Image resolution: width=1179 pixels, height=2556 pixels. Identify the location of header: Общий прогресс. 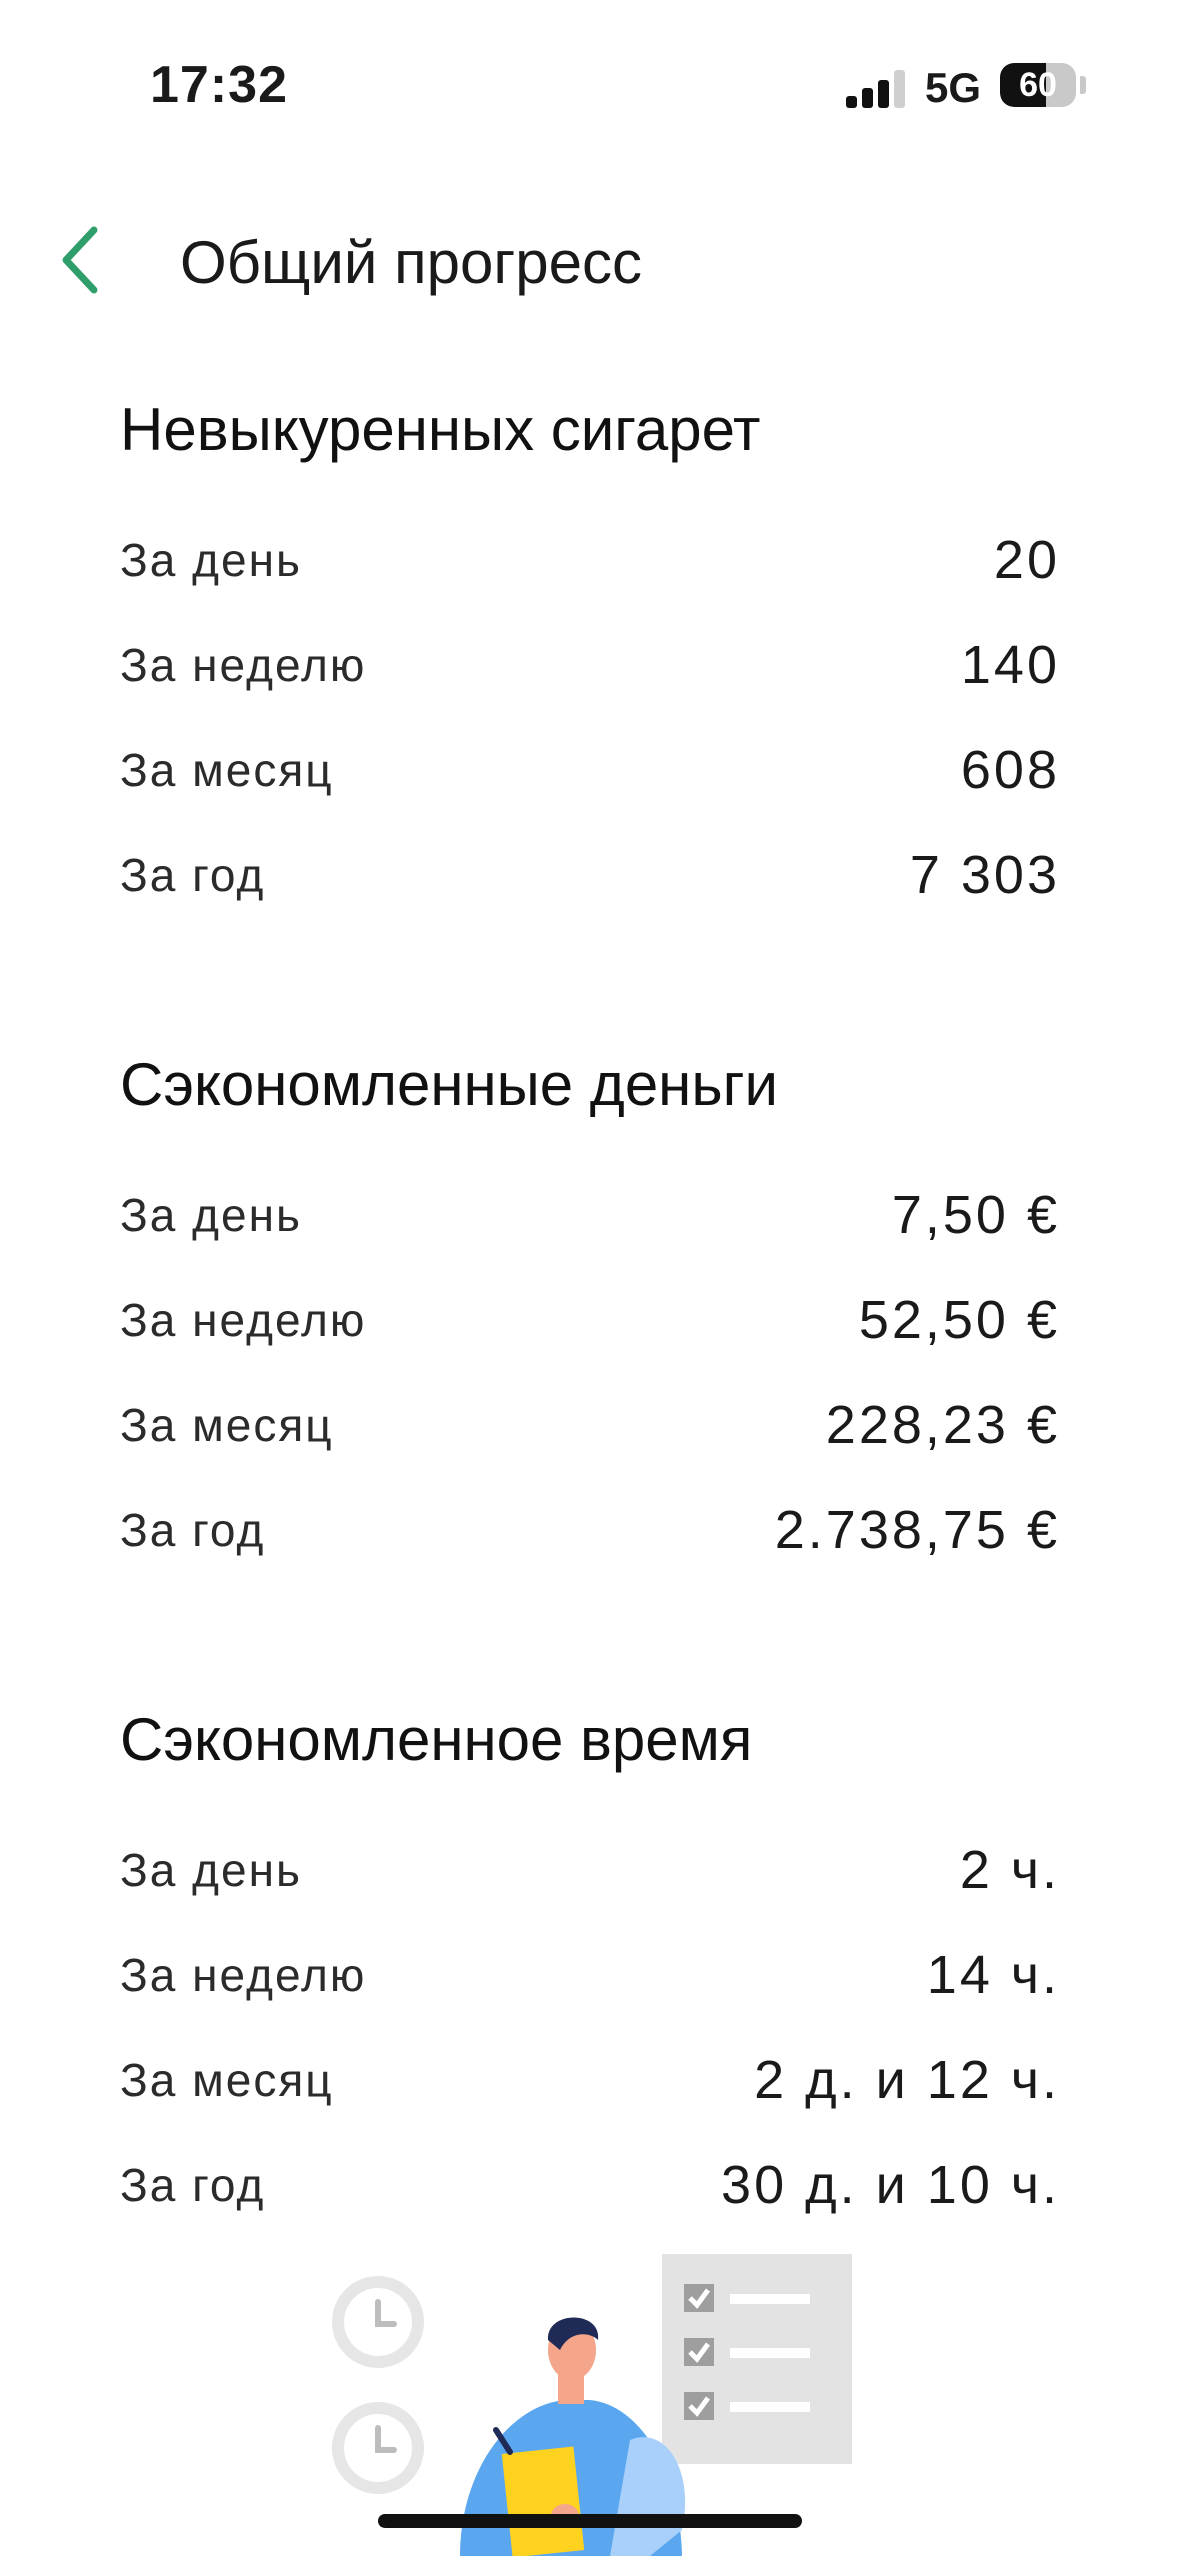
(589, 260).